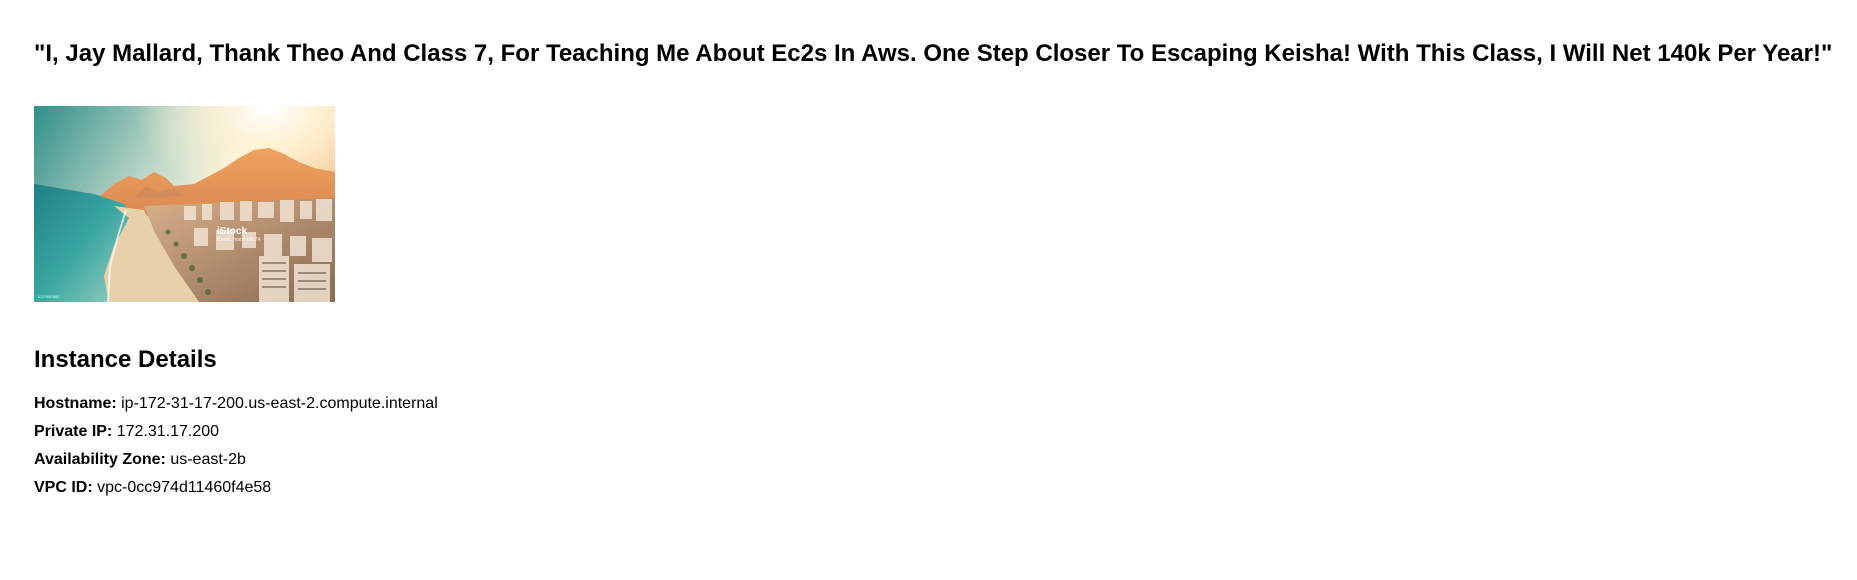 This screenshot has width=1857, height=580. I want to click on beach-city-photo: iStock Credit: marchello74 1022990850, so click(184, 204).